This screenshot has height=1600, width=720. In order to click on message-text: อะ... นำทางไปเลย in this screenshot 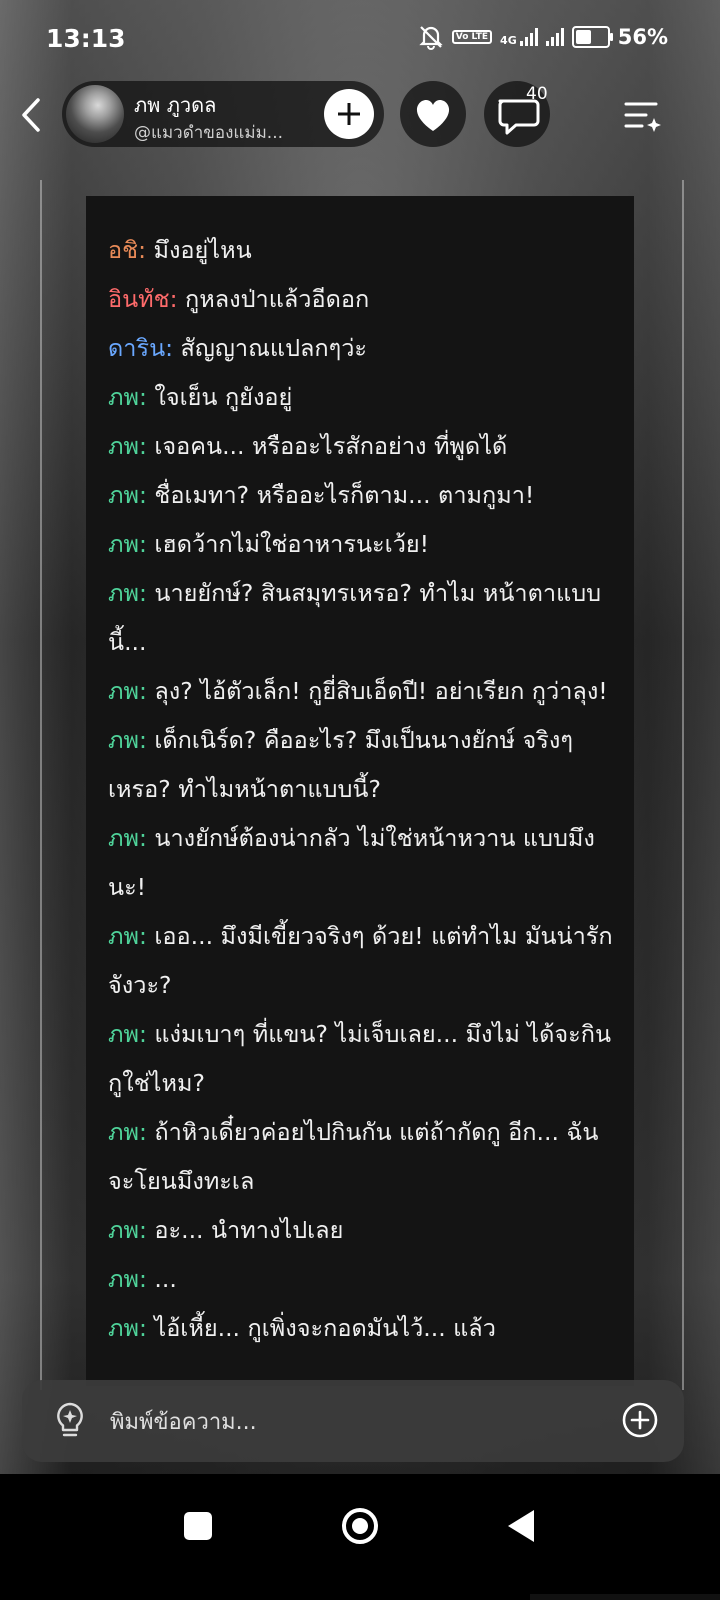, I will do `click(245, 1230)`.